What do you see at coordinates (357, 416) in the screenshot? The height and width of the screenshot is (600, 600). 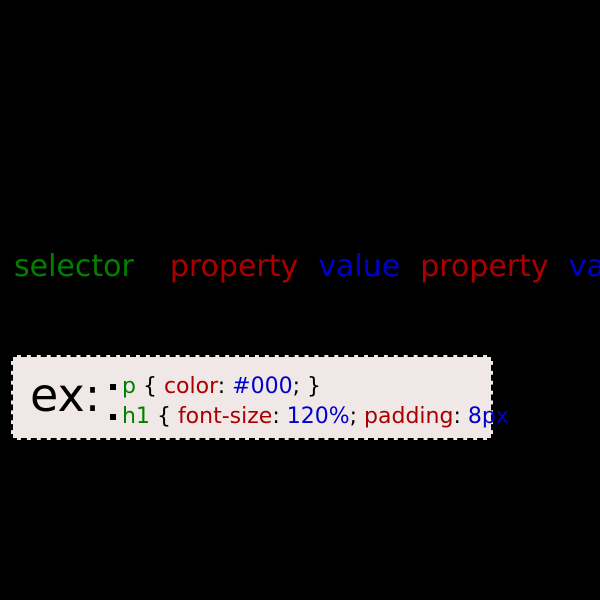 I see `code-token-punctuation: ;` at bounding box center [357, 416].